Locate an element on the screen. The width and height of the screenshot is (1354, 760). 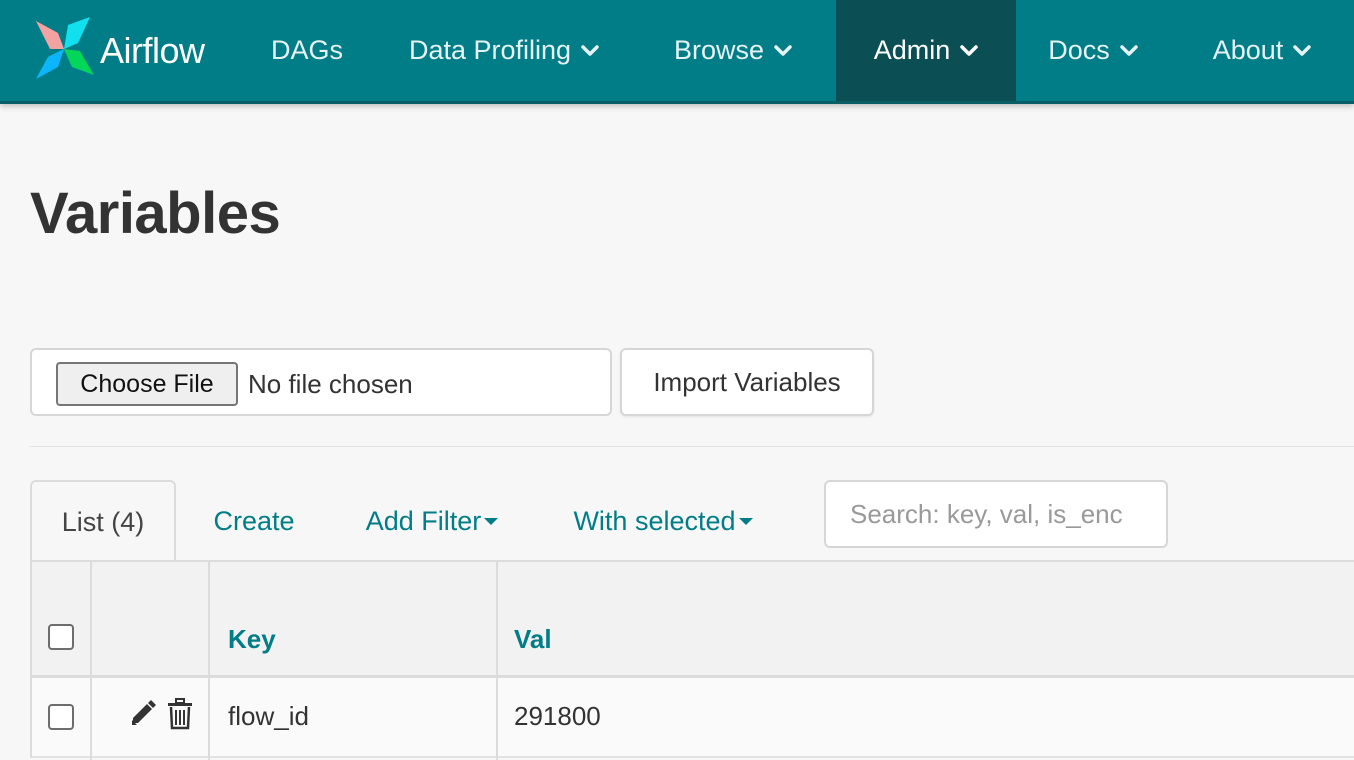
table-header is located at coordinates (693, 620).